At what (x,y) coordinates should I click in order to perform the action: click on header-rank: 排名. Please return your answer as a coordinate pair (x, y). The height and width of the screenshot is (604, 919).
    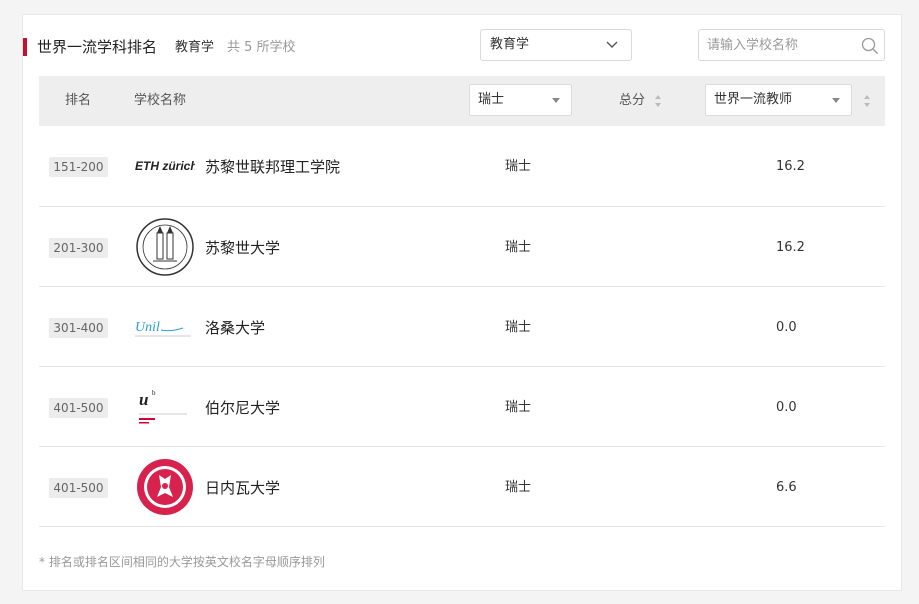
    Looking at the image, I should click on (78, 100).